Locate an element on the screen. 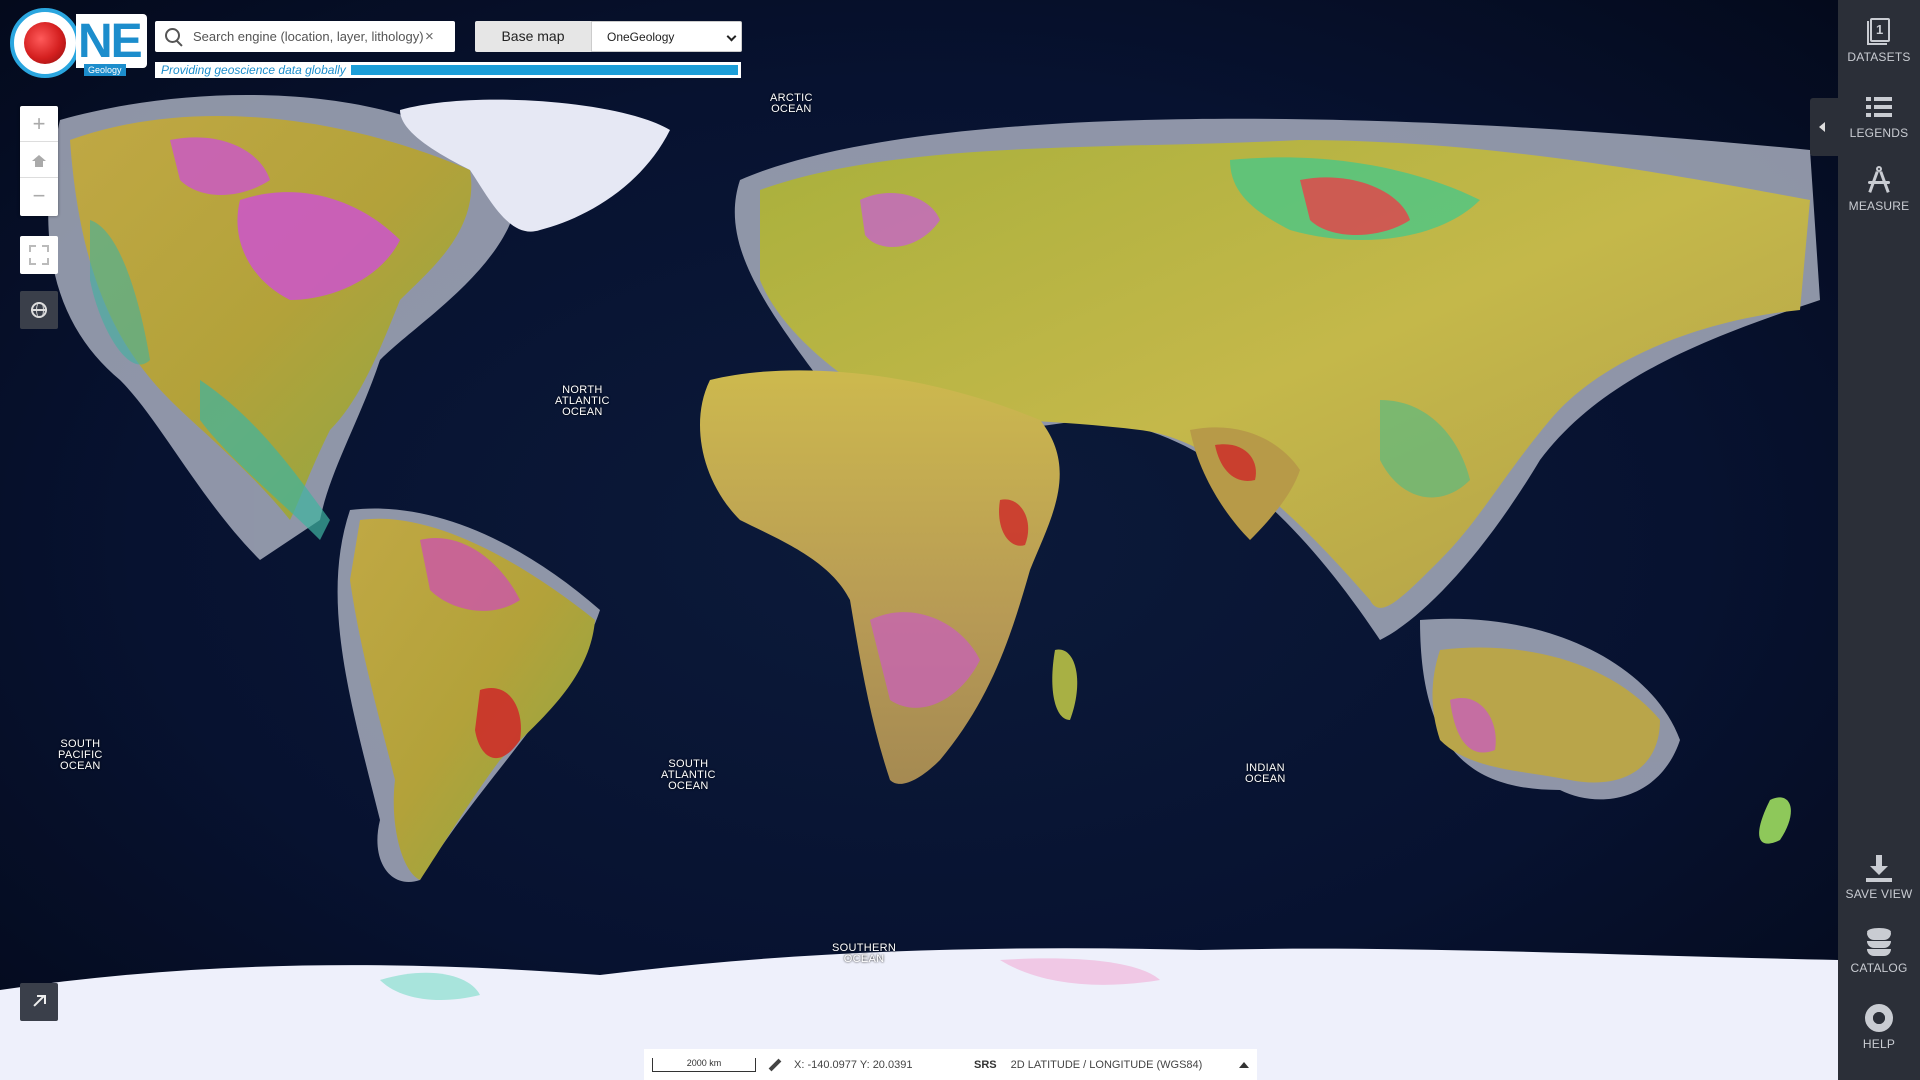 Image resolution: width=1920 pixels, height=1080 pixels. tagline: Providing geoscience data globally is located at coordinates (253, 70).